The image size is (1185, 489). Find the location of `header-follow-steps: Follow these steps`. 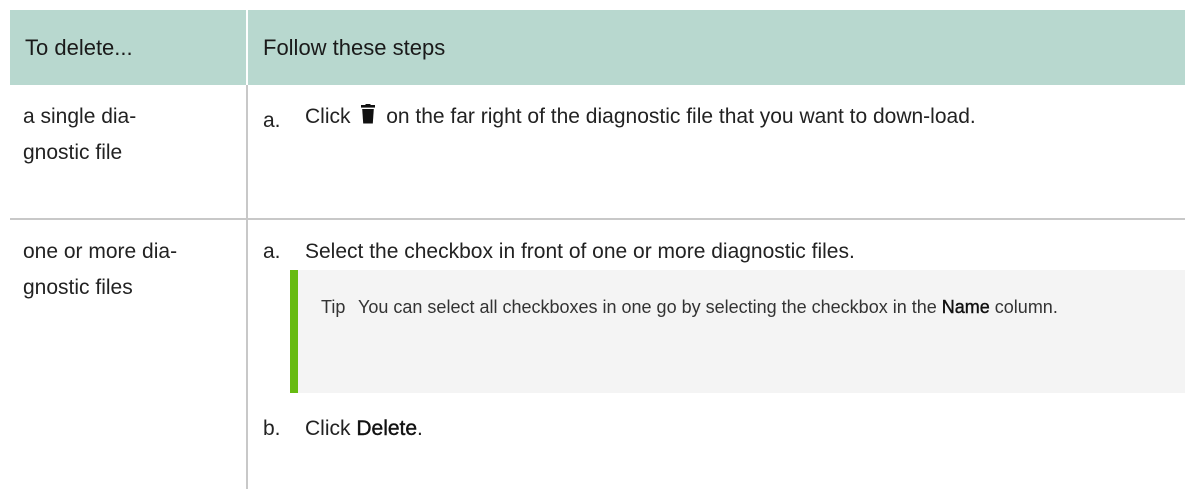

header-follow-steps: Follow these steps is located at coordinates (716, 47).